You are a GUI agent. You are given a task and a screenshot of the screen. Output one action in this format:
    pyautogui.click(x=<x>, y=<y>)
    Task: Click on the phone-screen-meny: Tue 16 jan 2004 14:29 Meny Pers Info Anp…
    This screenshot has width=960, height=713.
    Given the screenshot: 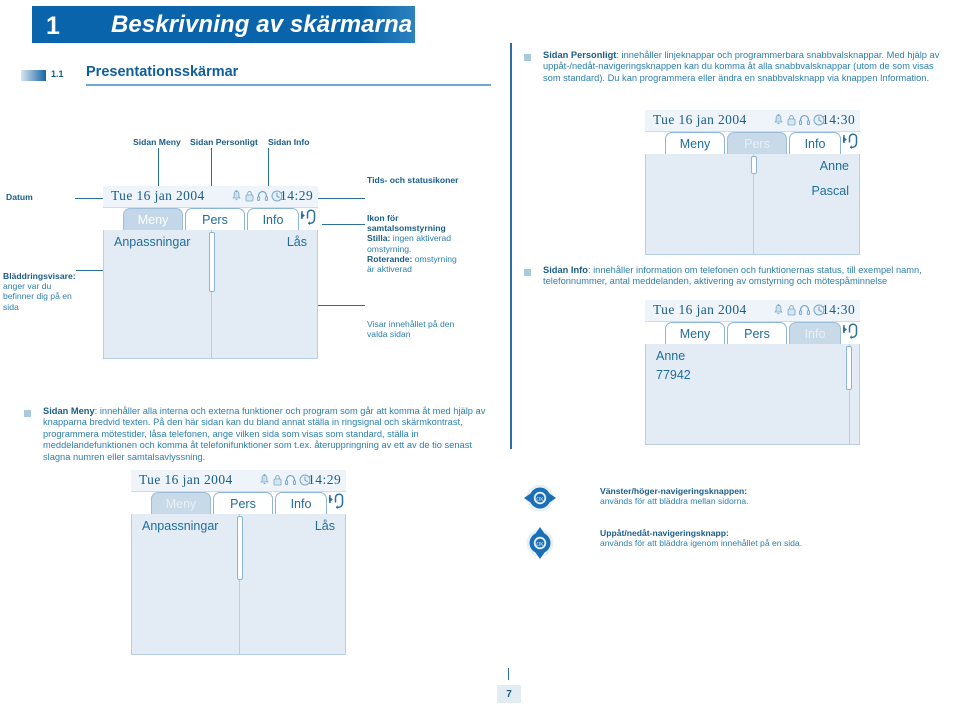 What is the action you would take?
    pyautogui.click(x=210, y=272)
    